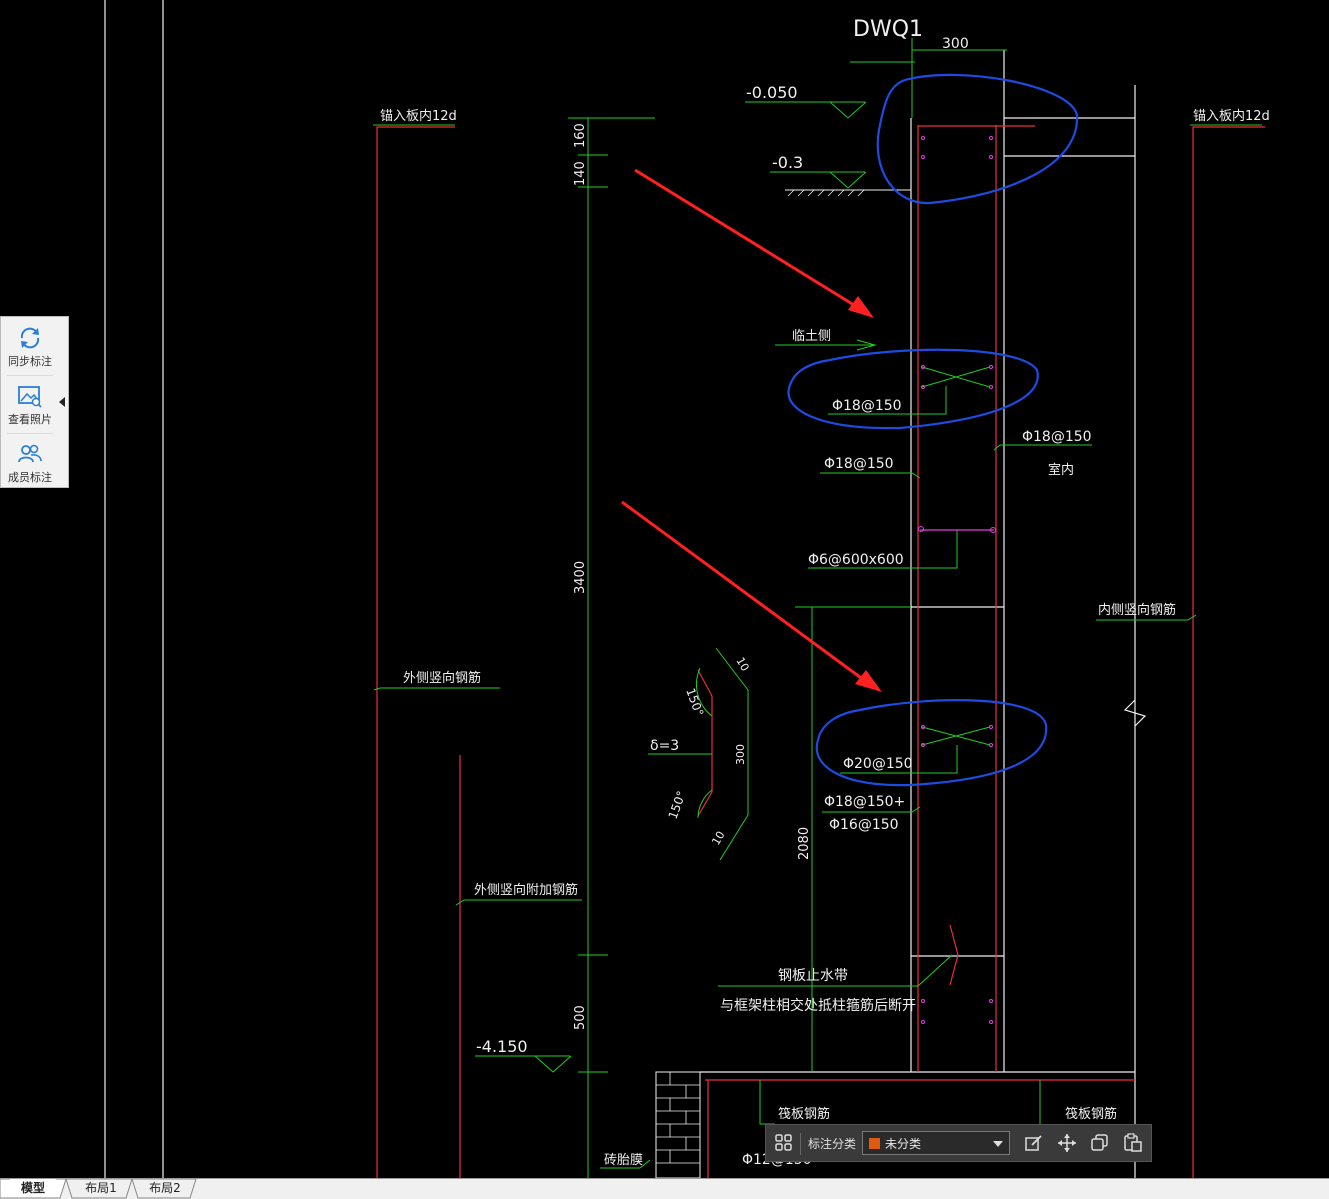 This screenshot has width=1329, height=1199. What do you see at coordinates (664, 1188) in the screenshot?
I see `layout-tab-bar: 模型 布局1 布局2` at bounding box center [664, 1188].